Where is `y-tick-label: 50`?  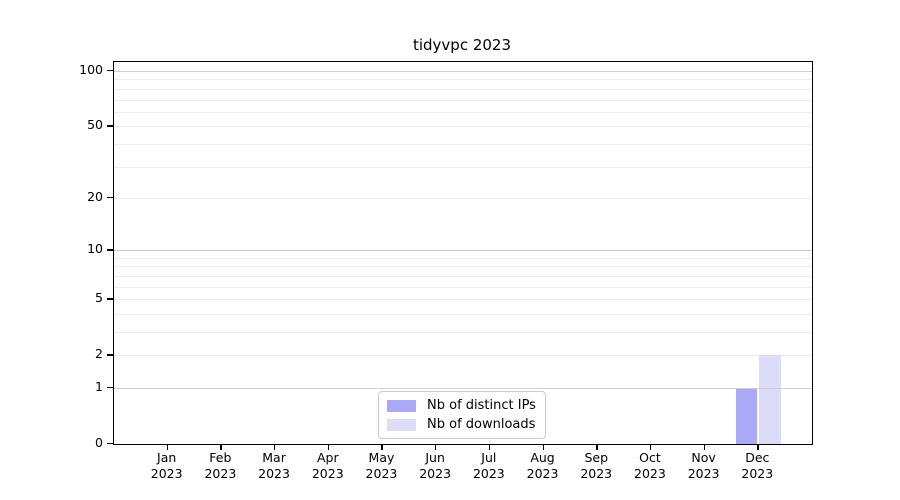 y-tick-label: 50 is located at coordinates (95, 125).